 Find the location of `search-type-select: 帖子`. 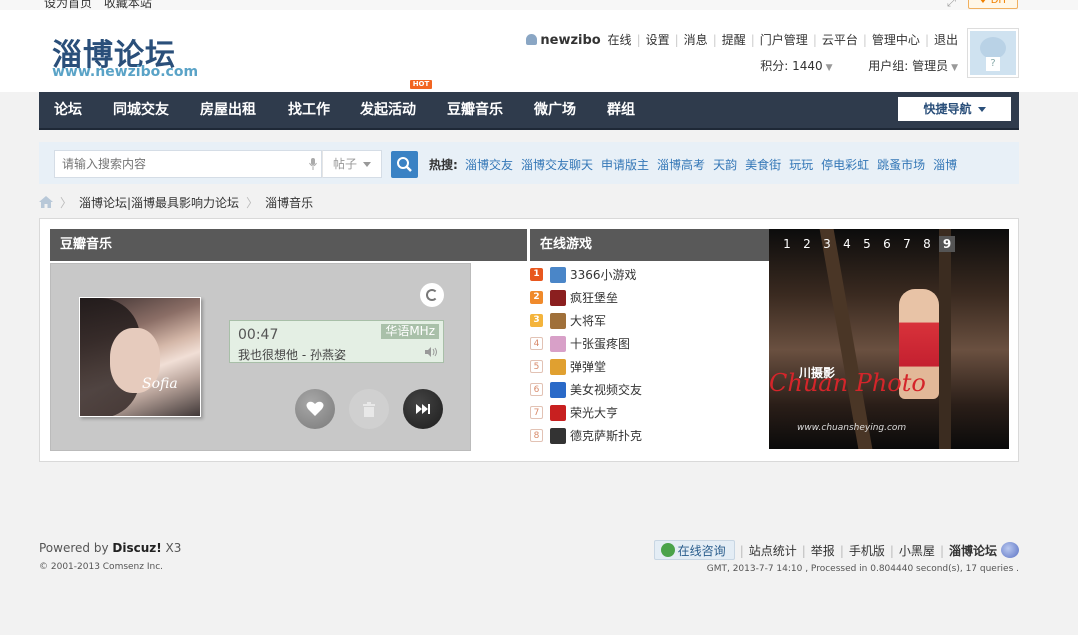

search-type-select: 帖子 is located at coordinates (352, 164).